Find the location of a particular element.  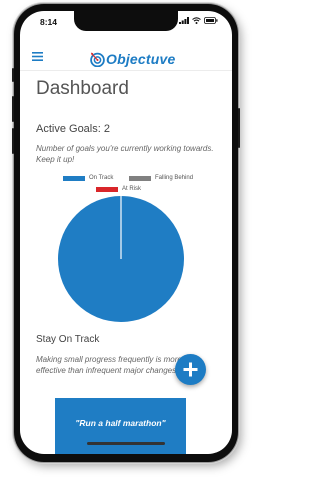

legend-item-on-track: On Track is located at coordinates (88, 178).